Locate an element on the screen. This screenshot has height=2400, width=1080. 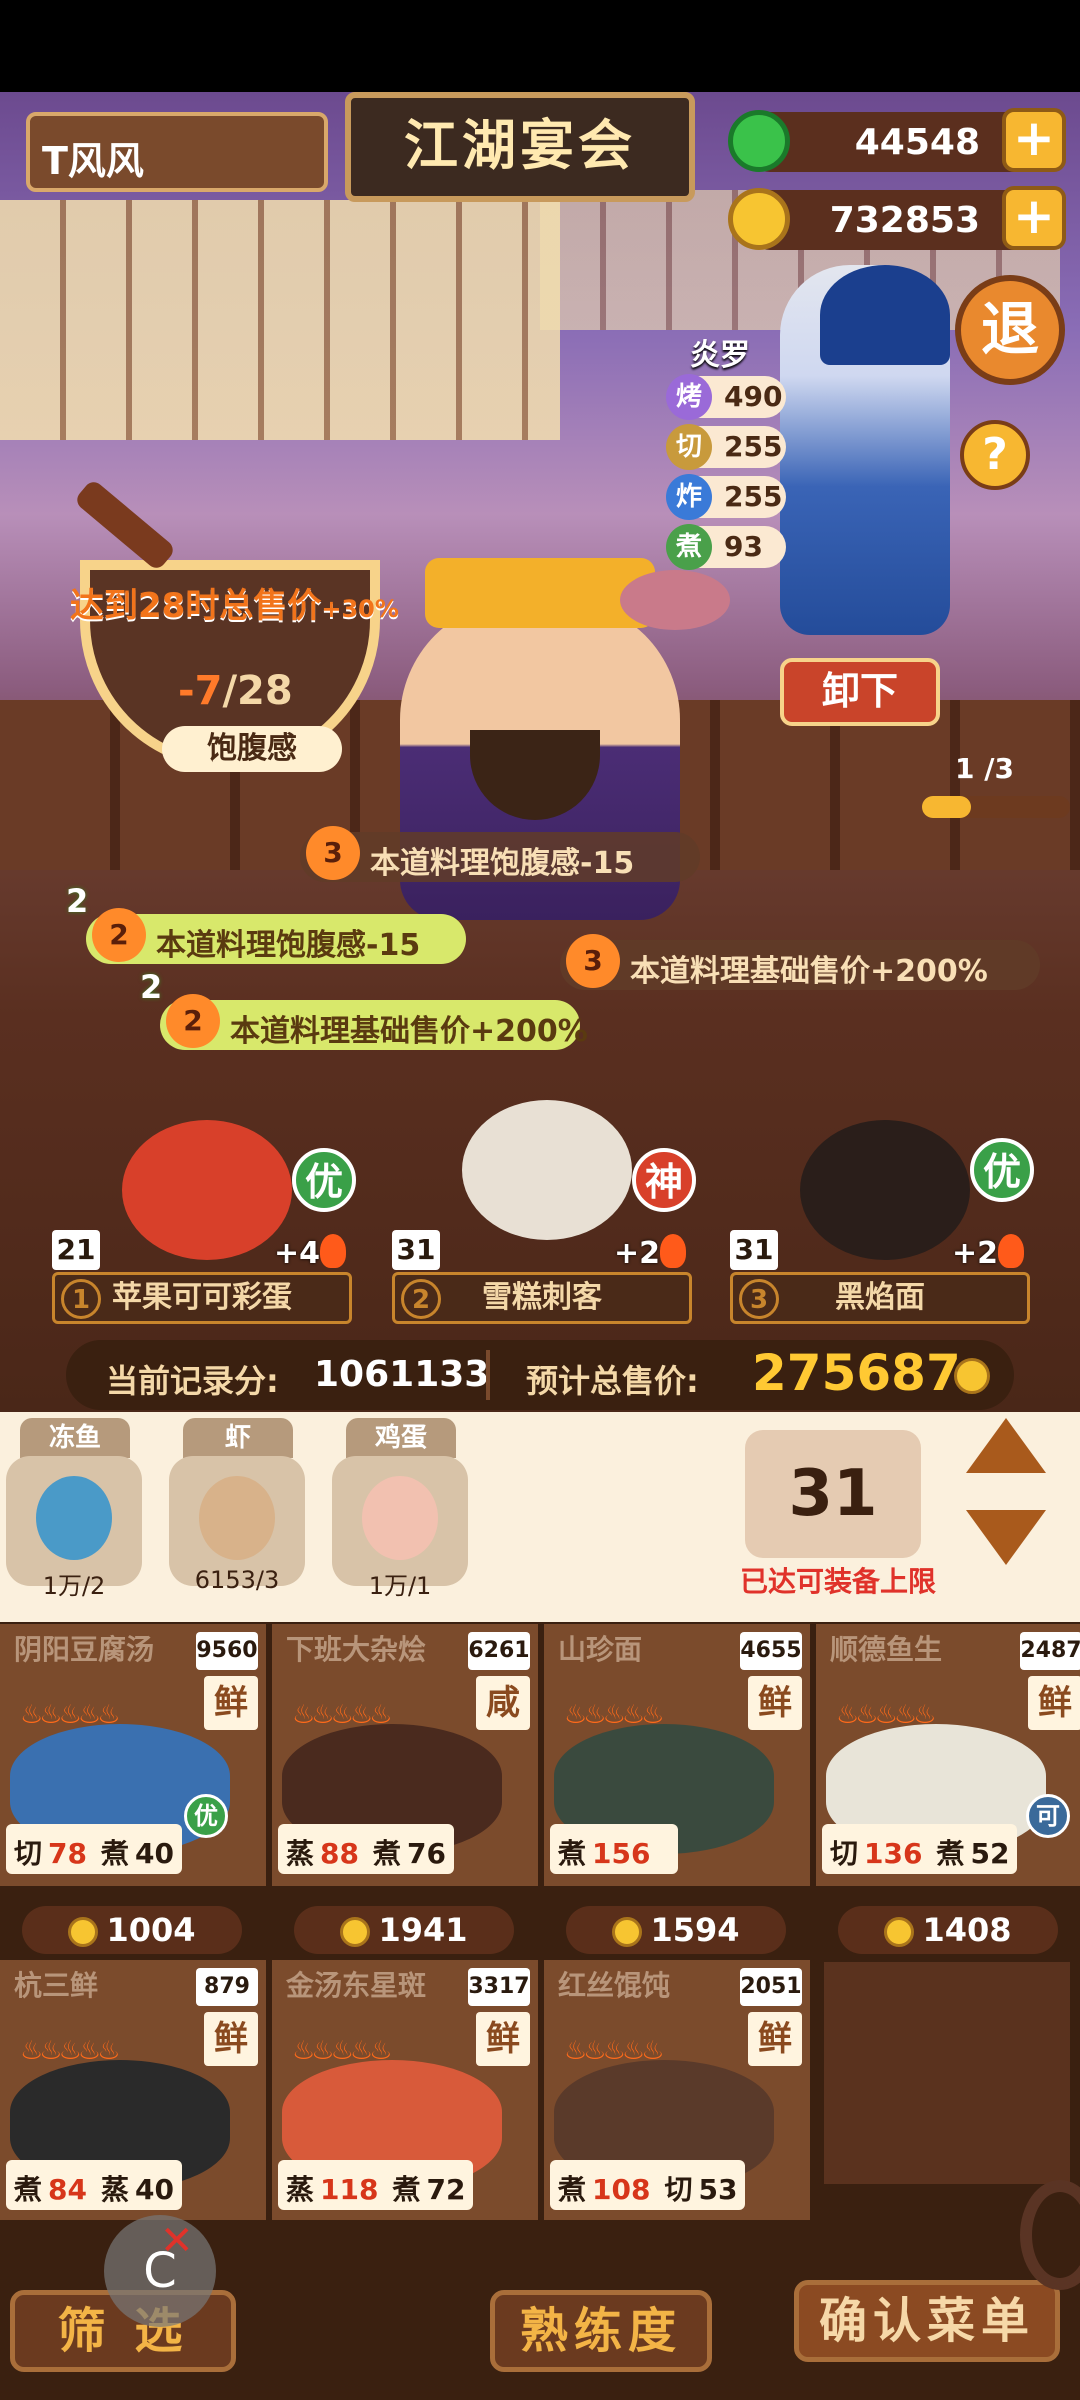
skill-value: 118 is located at coordinates (349, 2189).